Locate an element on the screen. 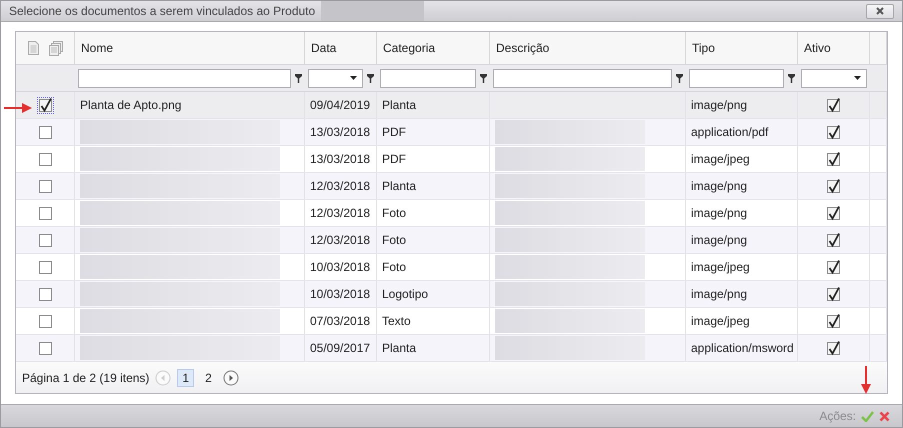 The image size is (903, 428). table-cell: Logotipo is located at coordinates (405, 294).